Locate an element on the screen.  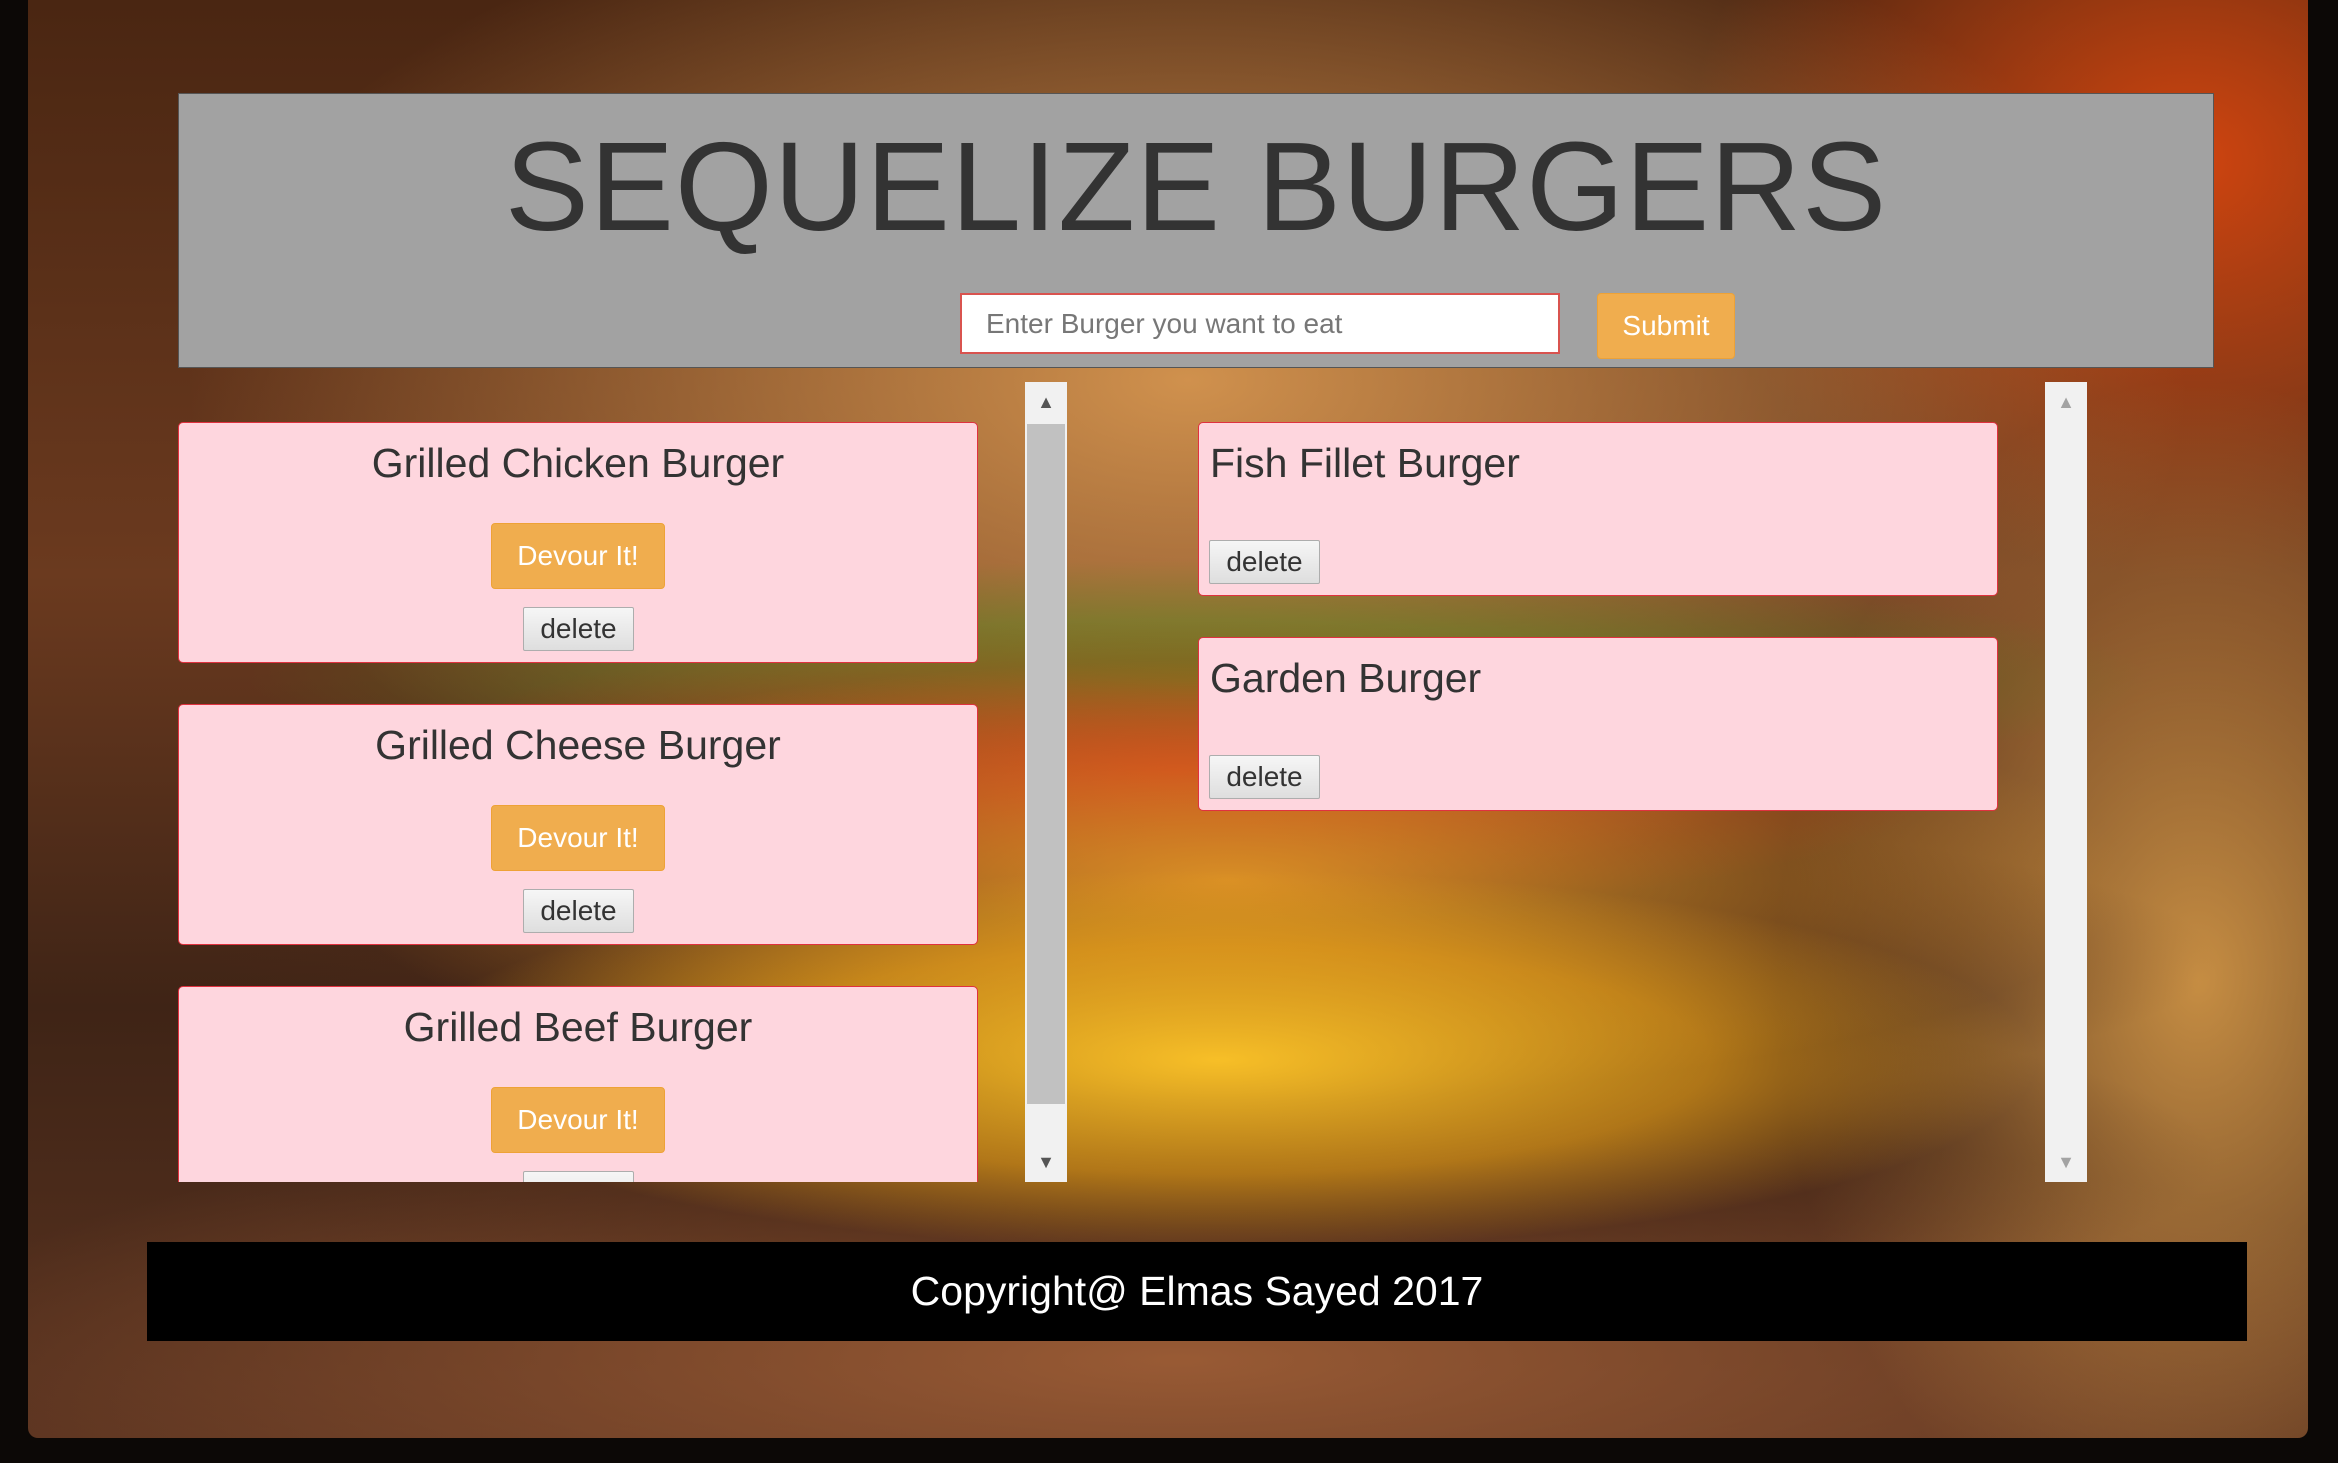
left-list-scrollbar: ▲ ▼ is located at coordinates (1046, 782).